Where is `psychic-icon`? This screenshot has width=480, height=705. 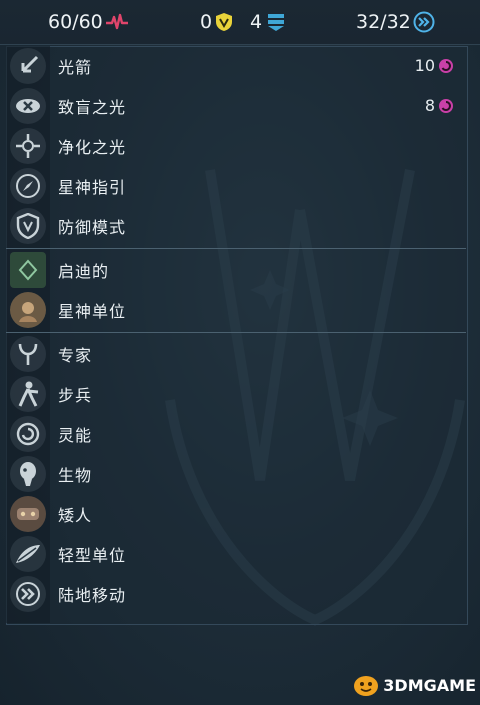 psychic-icon is located at coordinates (28, 434).